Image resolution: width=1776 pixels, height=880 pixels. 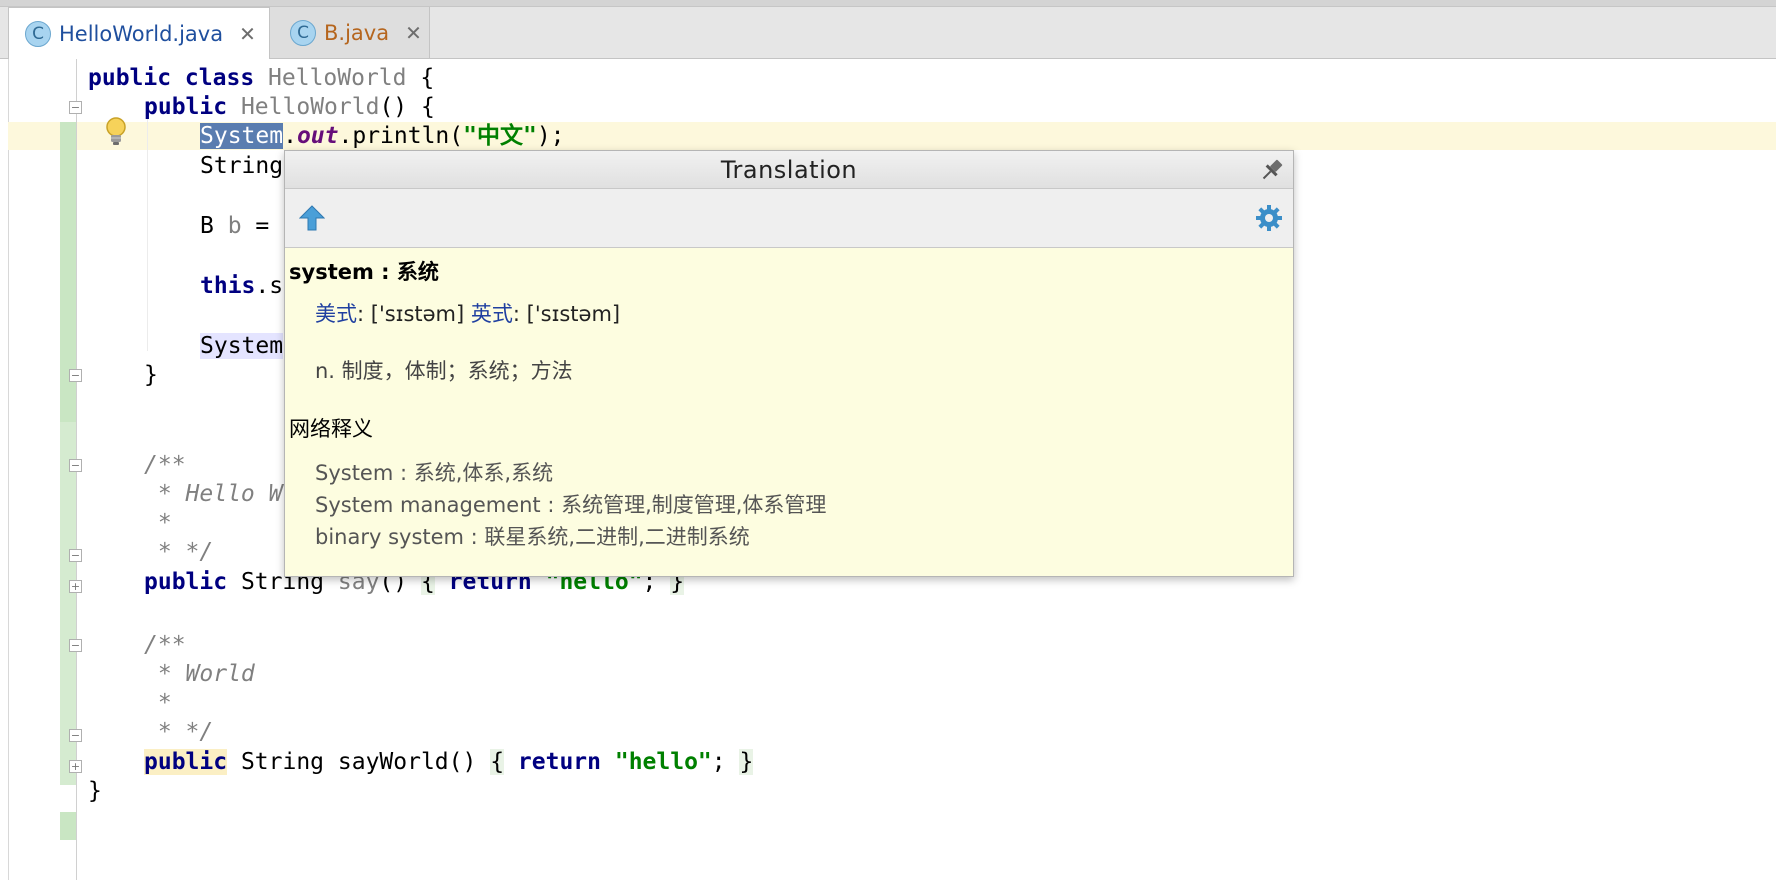 What do you see at coordinates (364, 272) in the screenshot?
I see `headword: system : 系统` at bounding box center [364, 272].